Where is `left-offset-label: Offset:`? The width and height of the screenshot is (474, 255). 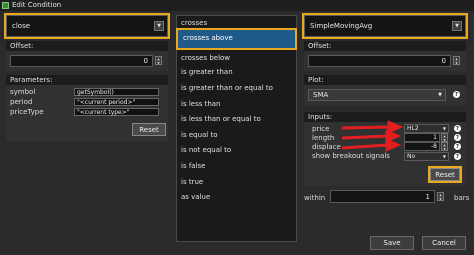
left-offset-label: Offset: is located at coordinates (87, 46).